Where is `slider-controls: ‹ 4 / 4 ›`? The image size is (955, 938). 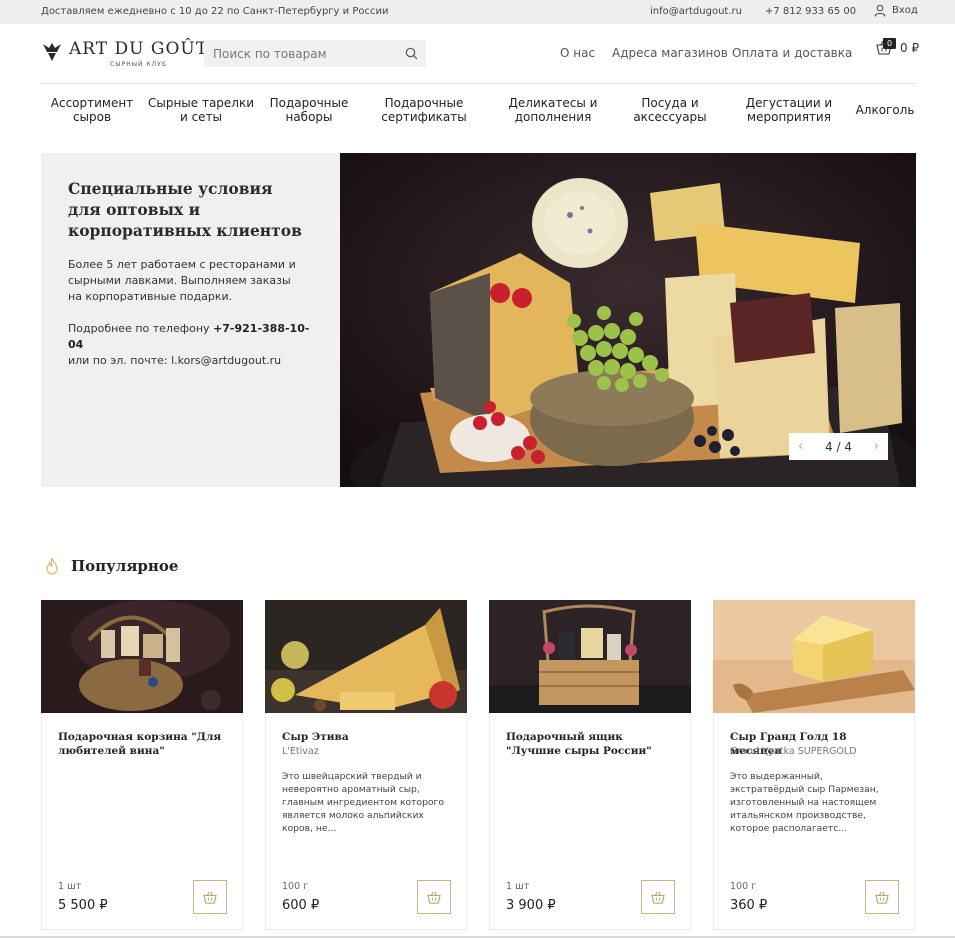
slider-controls: ‹ 4 / 4 › is located at coordinates (838, 446).